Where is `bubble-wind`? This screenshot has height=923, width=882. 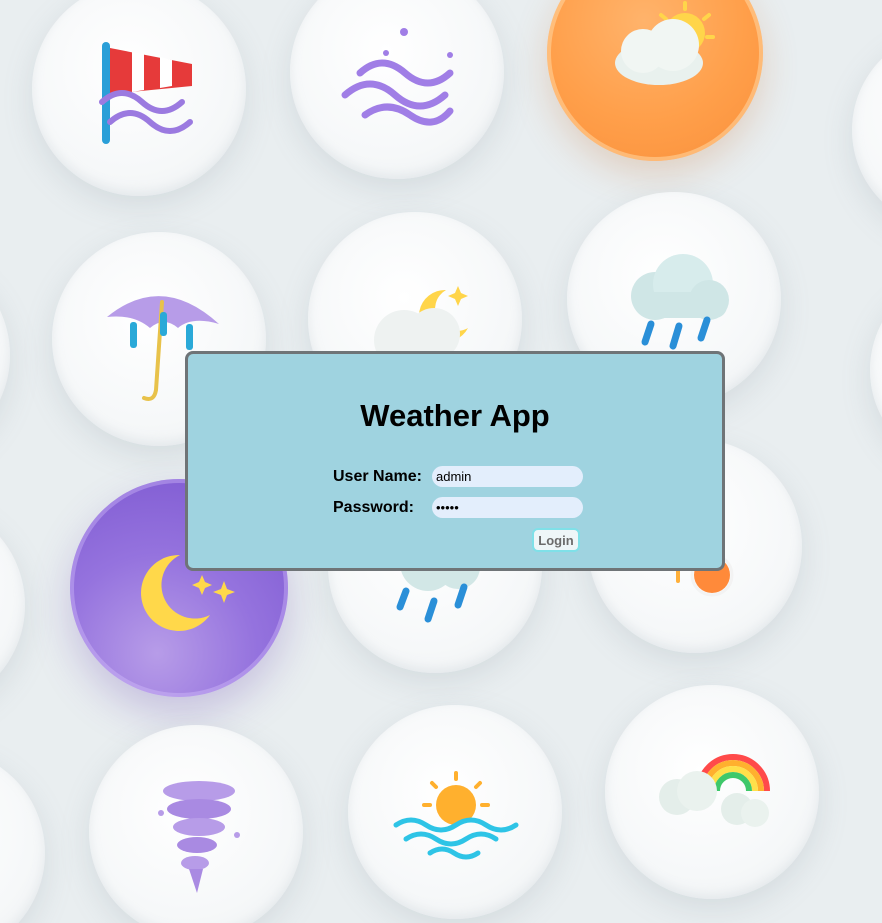
bubble-wind is located at coordinates (397, 89).